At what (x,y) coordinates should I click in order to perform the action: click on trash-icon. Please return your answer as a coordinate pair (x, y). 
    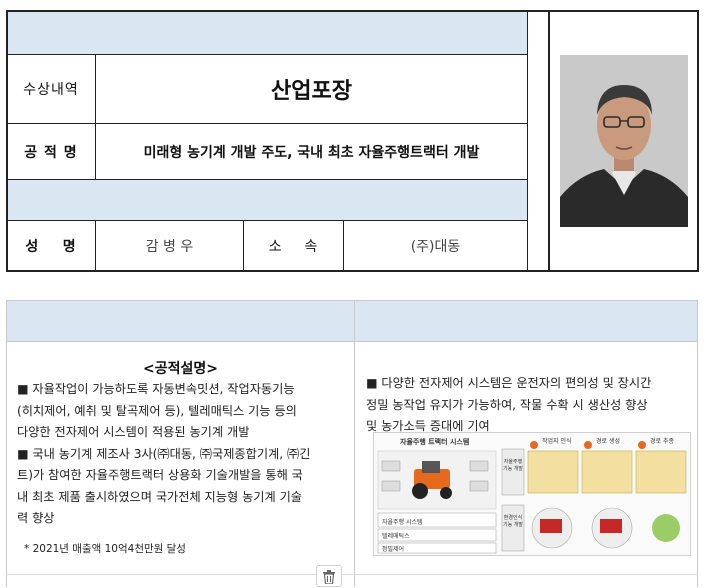
    Looking at the image, I should click on (329, 577).